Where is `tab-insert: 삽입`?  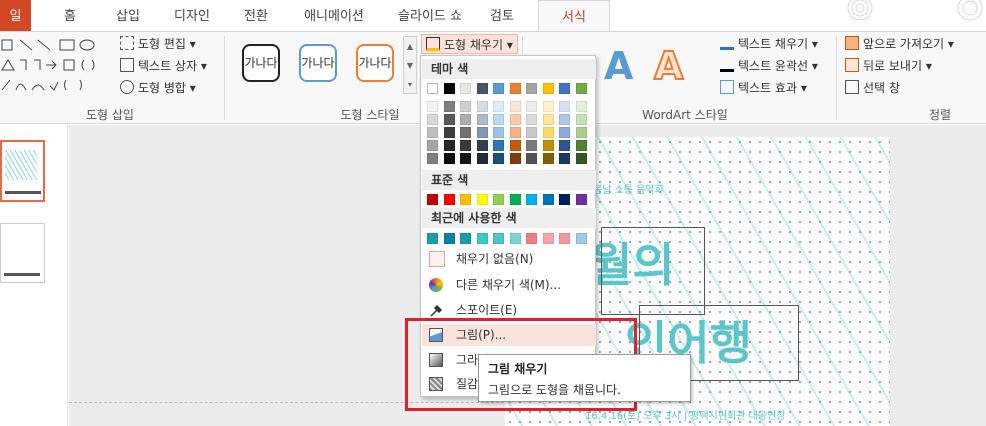 tab-insert: 삽입 is located at coordinates (128, 15).